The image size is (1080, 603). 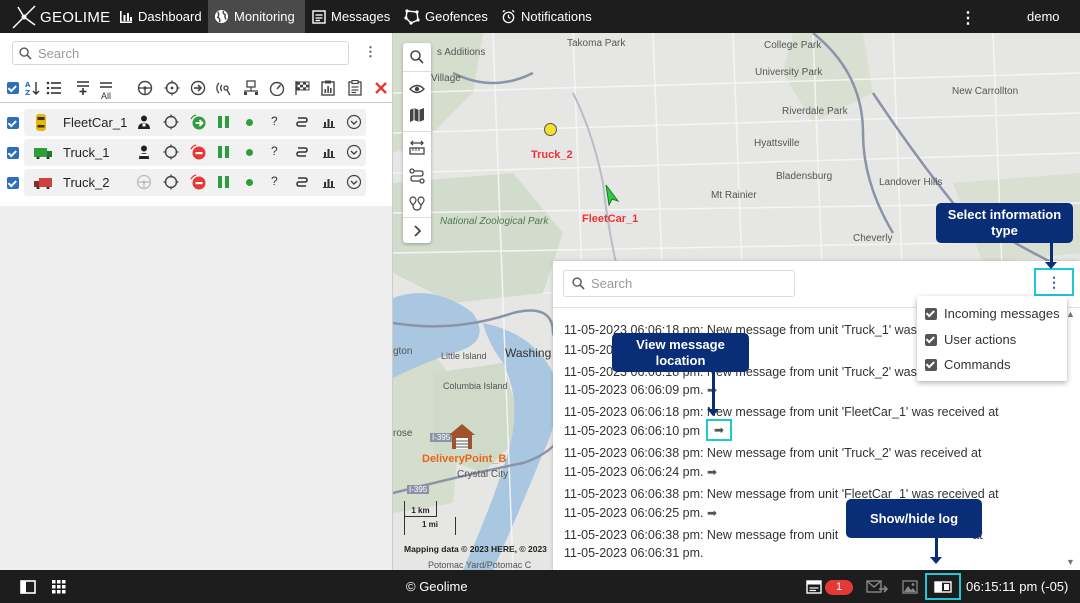 What do you see at coordinates (172, 88) in the screenshot?
I see `crosshair-icon` at bounding box center [172, 88].